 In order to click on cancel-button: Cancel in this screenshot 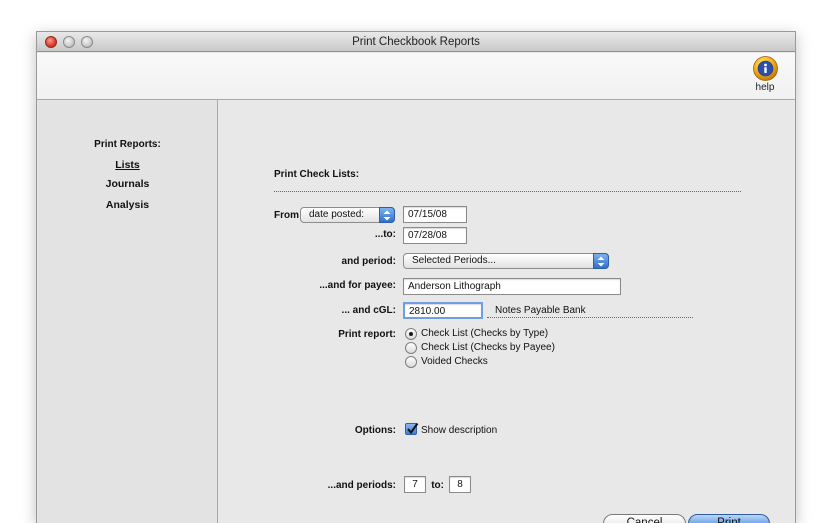, I will do `click(644, 518)`.